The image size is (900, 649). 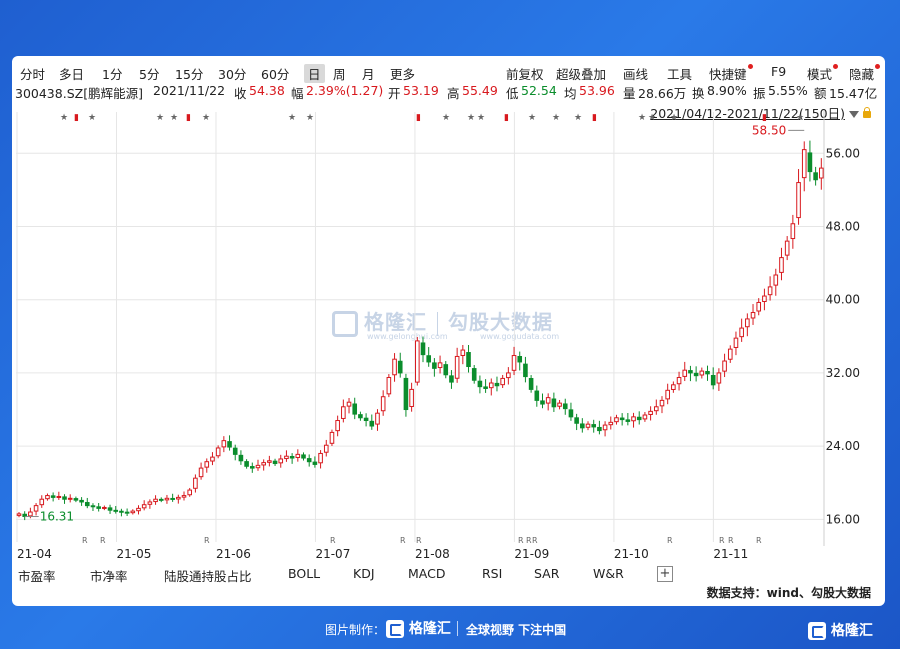 I want to click on indicator-macd: MACD, so click(x=426, y=573).